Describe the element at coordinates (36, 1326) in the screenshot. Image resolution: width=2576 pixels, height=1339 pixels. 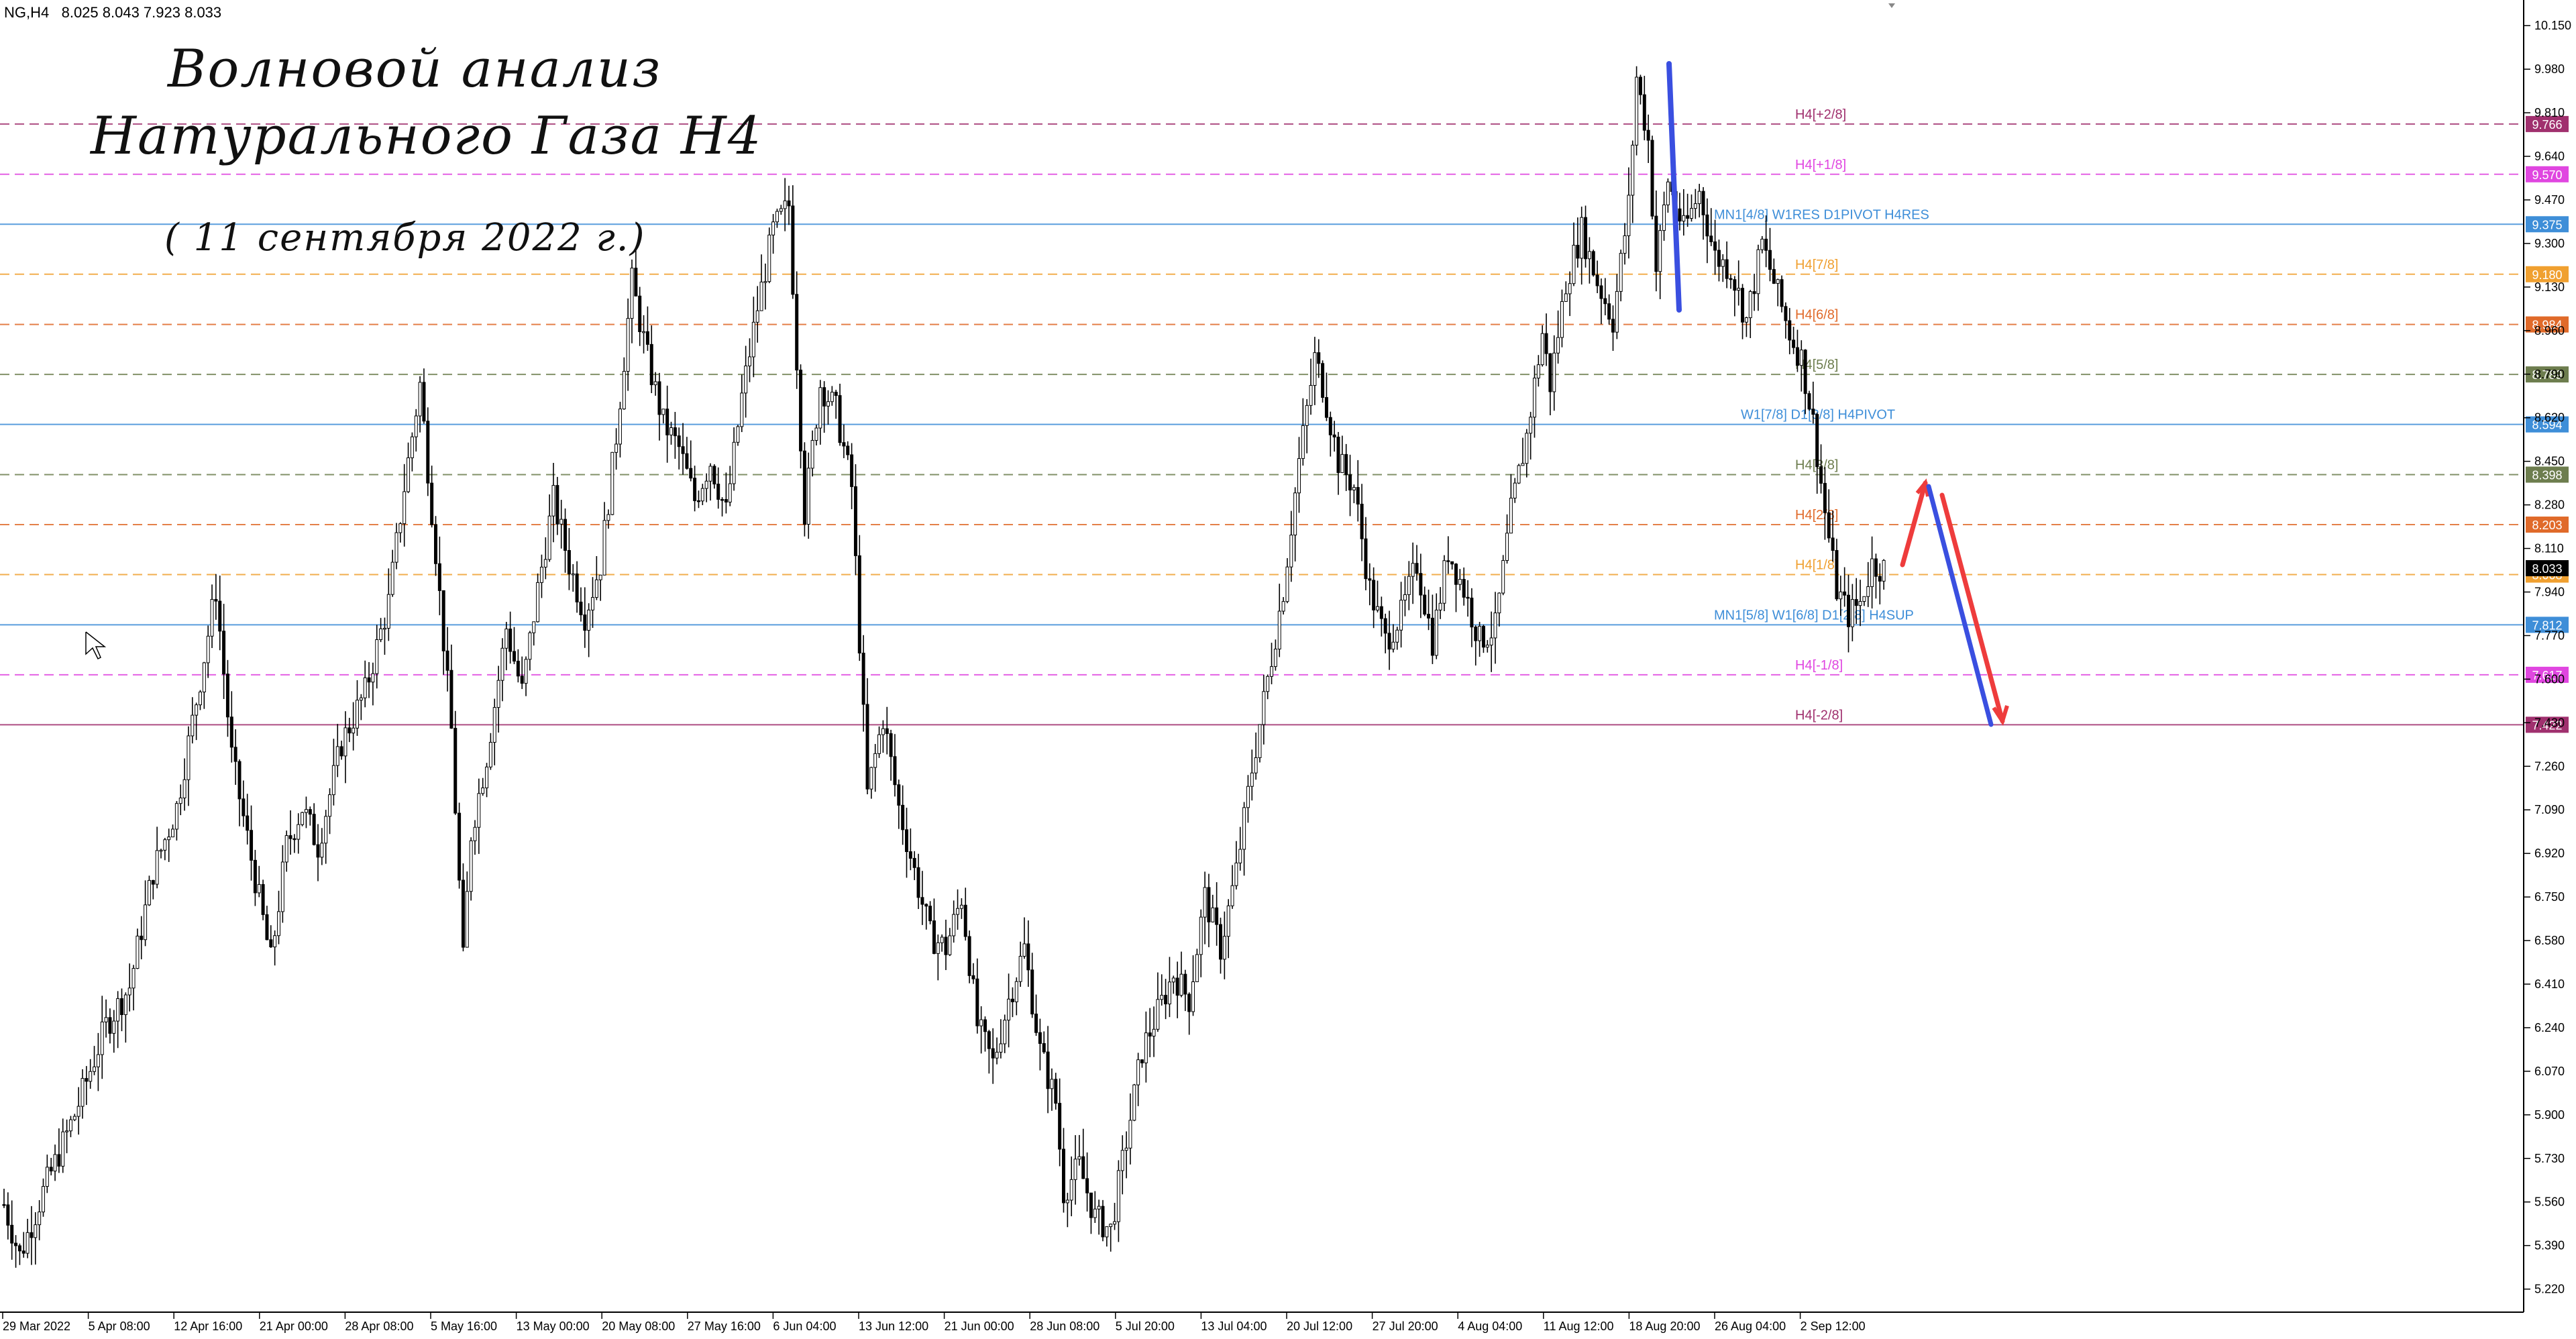
I see `x-tick-label: 29 Mar 2022` at that location.